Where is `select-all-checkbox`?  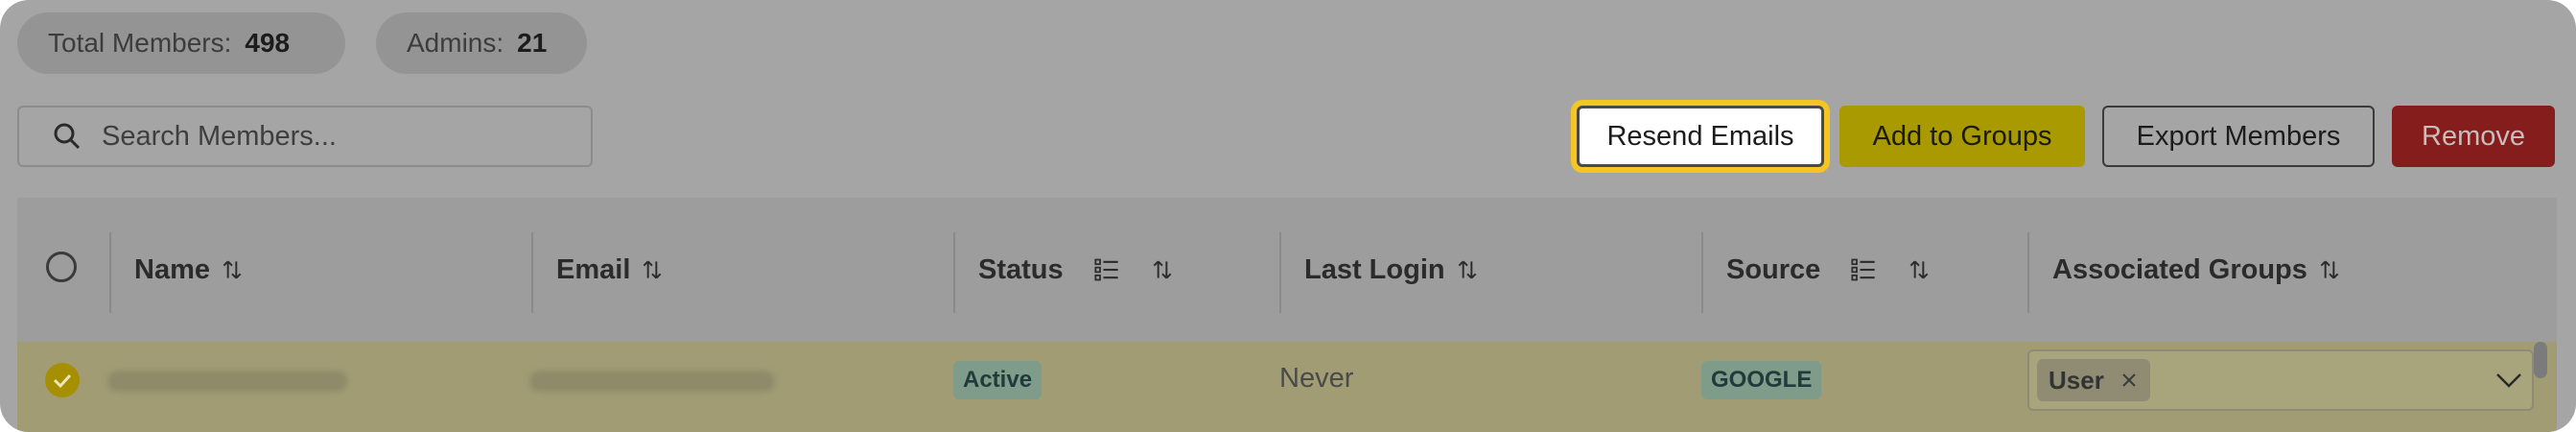 select-all-checkbox is located at coordinates (61, 267).